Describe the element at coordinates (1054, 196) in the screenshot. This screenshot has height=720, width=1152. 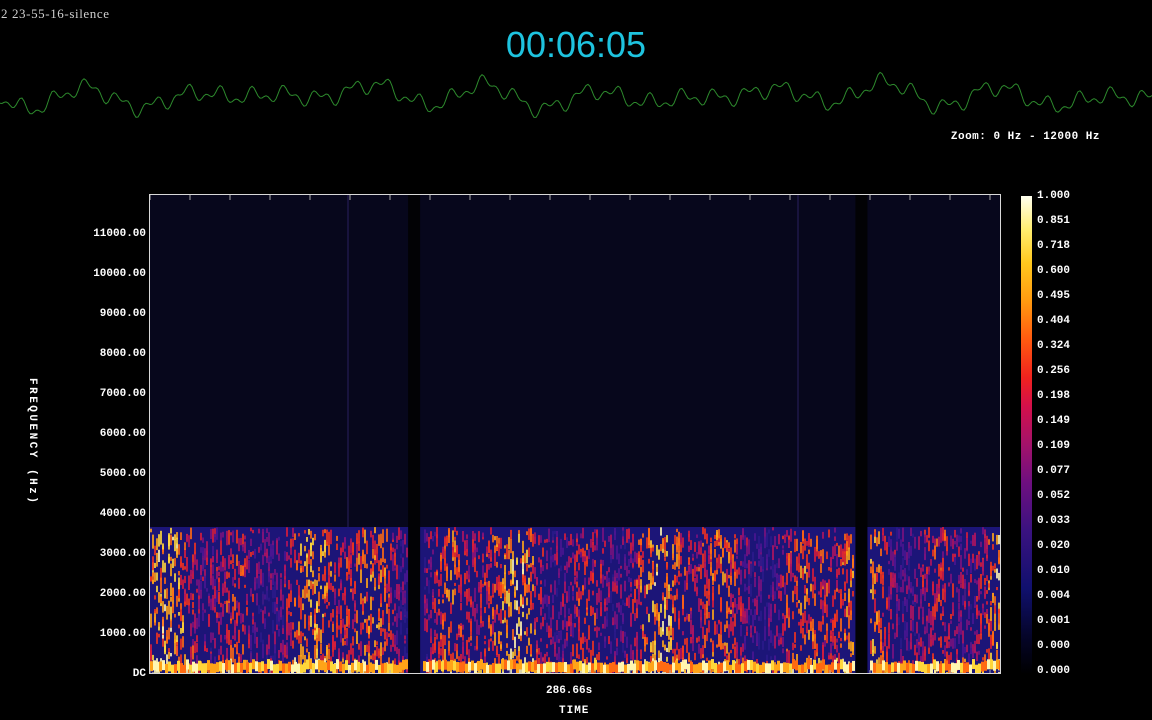
I see `colorbar-label: 1.000` at that location.